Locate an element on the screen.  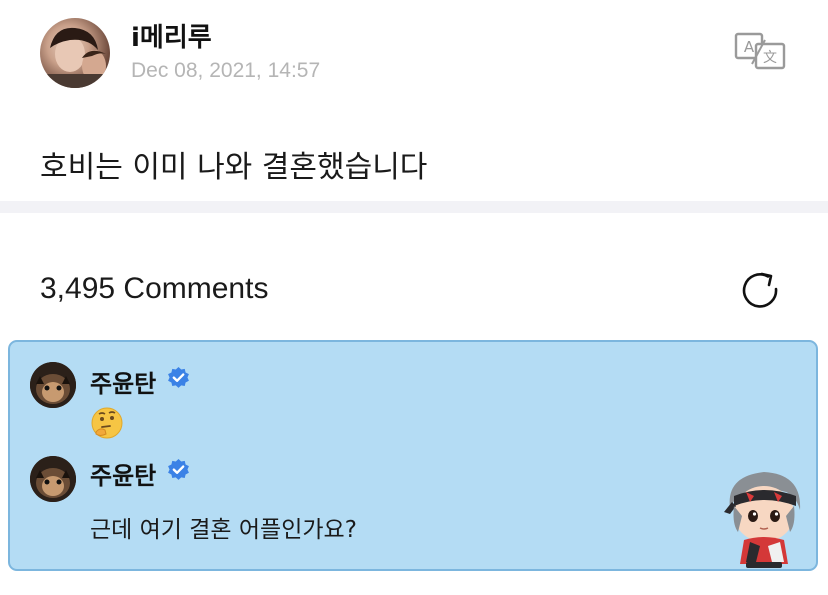
svg-text: A is located at coordinates (749, 47).